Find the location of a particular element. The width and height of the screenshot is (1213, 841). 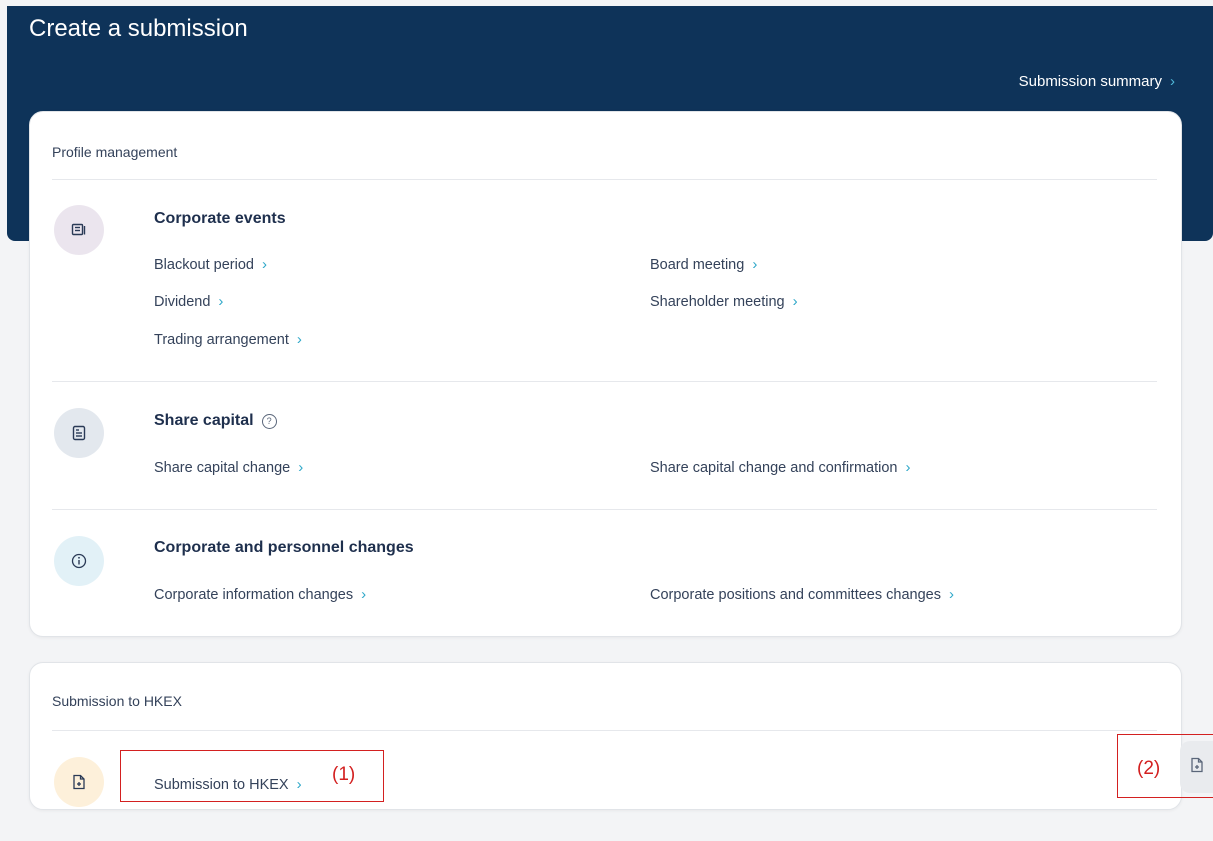

section-heading-corporate-events: Corporate events is located at coordinates (220, 219).